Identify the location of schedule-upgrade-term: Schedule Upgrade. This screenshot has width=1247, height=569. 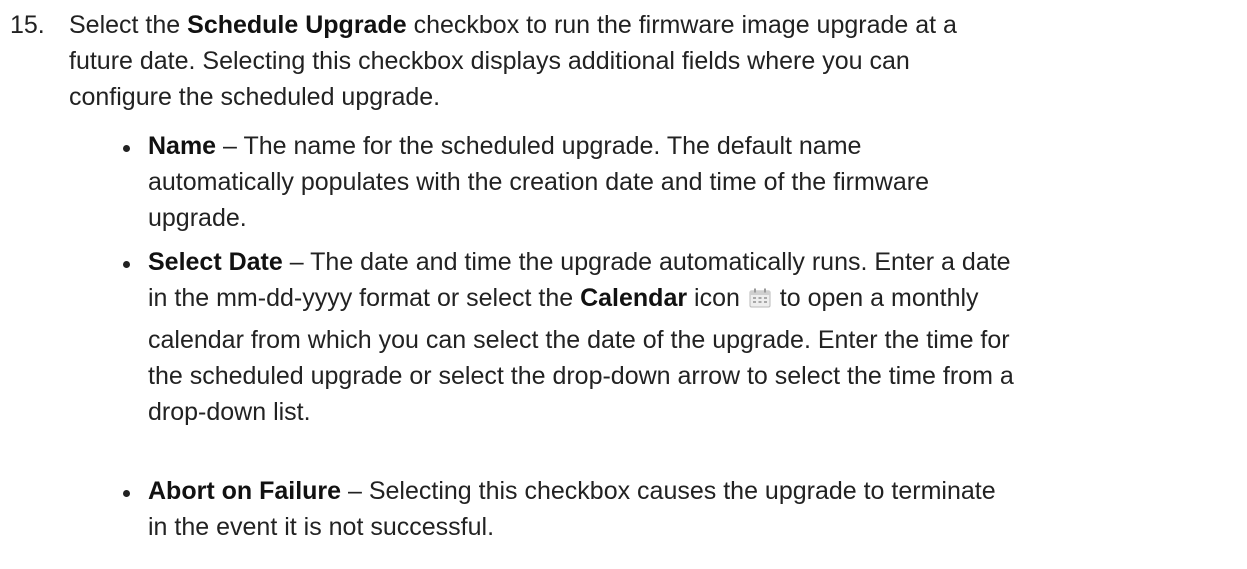
(297, 25).